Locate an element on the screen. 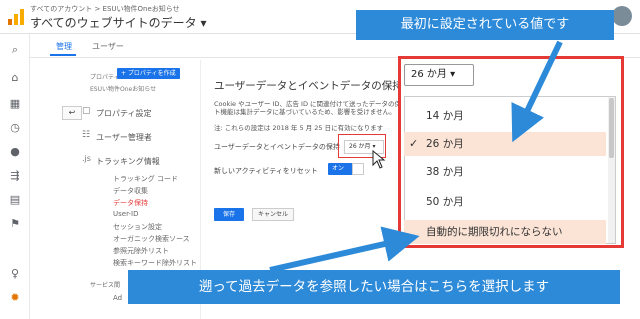 The height and width of the screenshot is (319, 640). property-label: プロパティ is located at coordinates (105, 77).